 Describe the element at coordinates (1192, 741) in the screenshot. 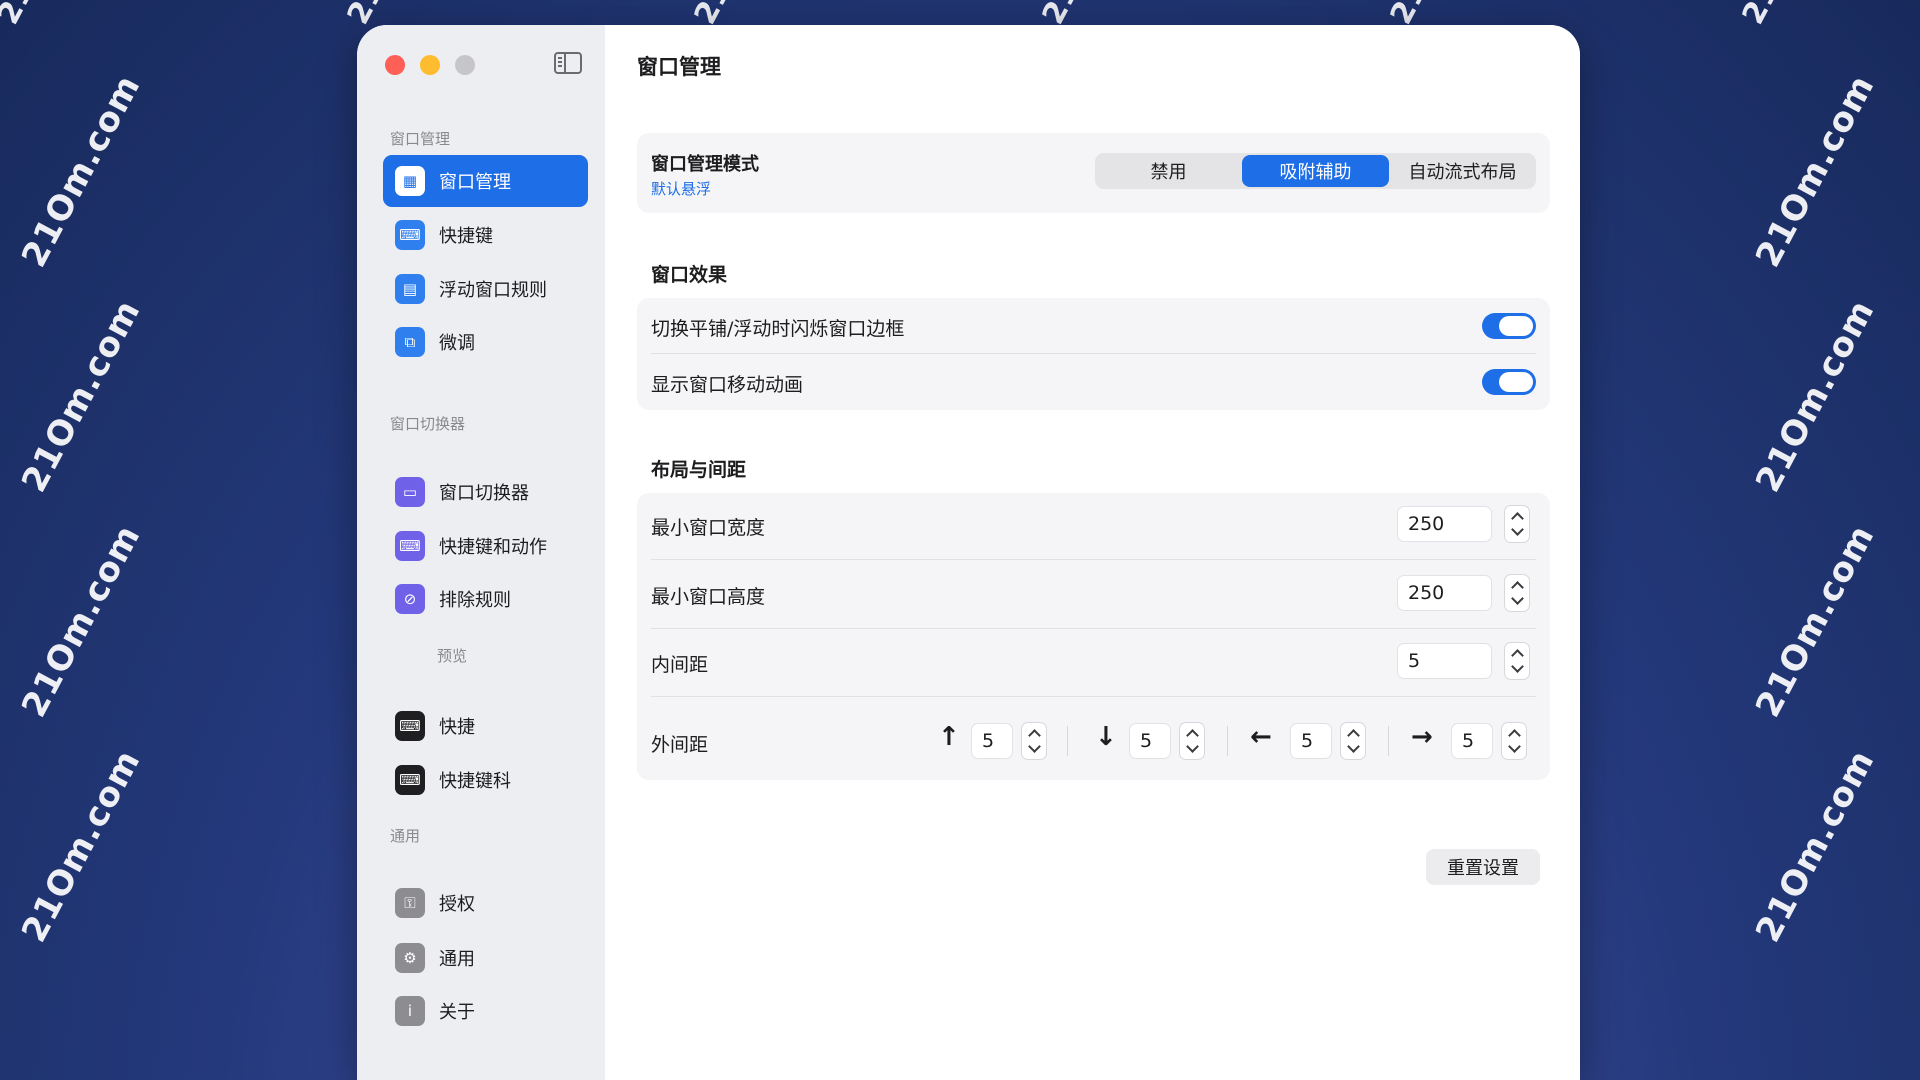

I see `outer-gap-down-stepper` at that location.